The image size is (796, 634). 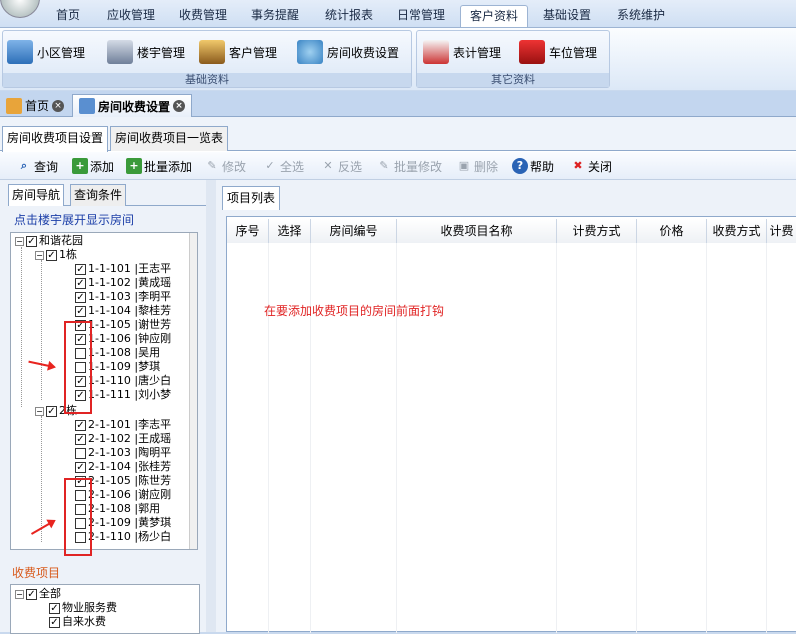 I want to click on column-header: 计费方式, so click(x=597, y=231).